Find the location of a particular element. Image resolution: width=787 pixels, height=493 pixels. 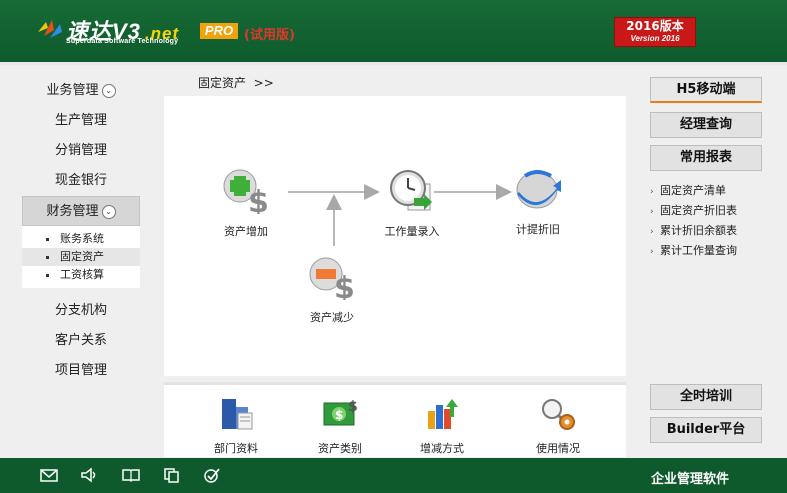

builder-platform-button: Builder平台 is located at coordinates (706, 430).